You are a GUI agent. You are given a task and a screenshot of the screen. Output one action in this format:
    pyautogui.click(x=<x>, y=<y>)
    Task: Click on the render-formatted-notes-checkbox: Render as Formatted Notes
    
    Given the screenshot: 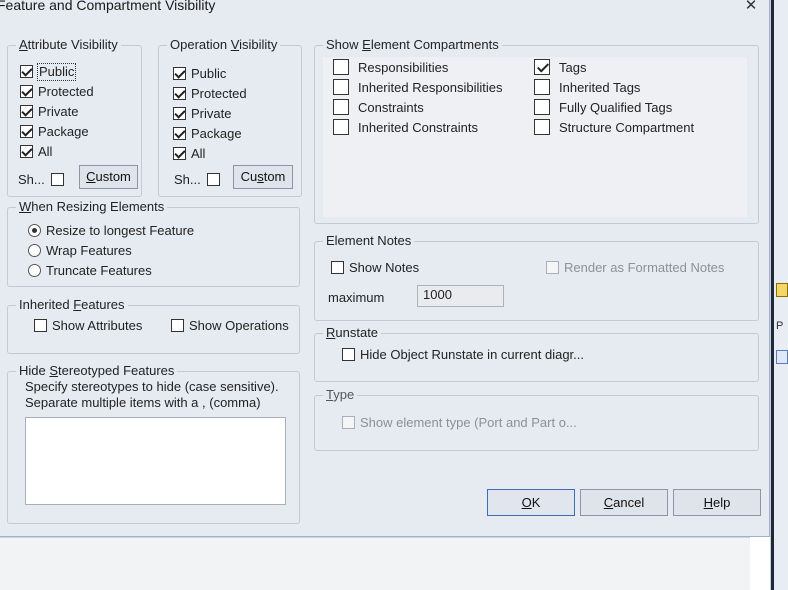 What is the action you would take?
    pyautogui.click(x=635, y=268)
    